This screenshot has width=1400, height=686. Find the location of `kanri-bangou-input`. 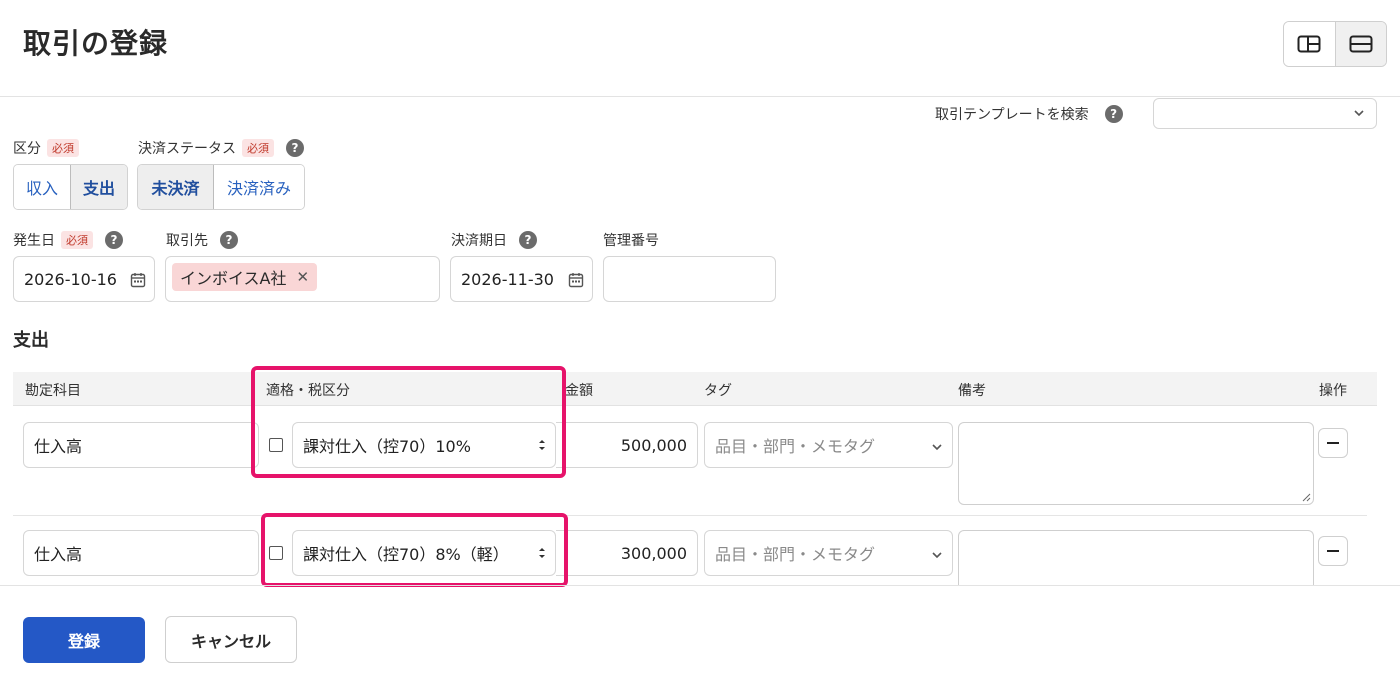

kanri-bangou-input is located at coordinates (689, 279).